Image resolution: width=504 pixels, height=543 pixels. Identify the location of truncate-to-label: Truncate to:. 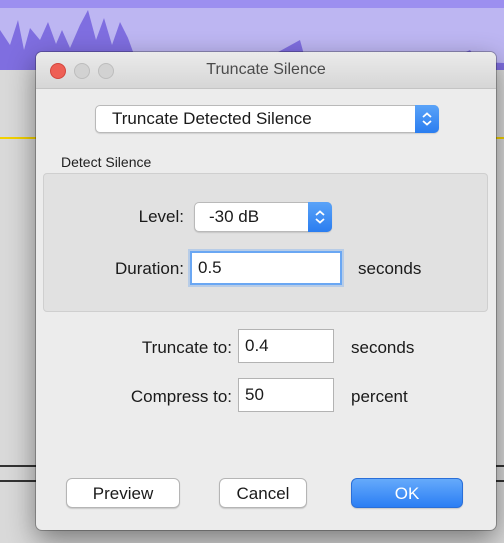
(186, 347).